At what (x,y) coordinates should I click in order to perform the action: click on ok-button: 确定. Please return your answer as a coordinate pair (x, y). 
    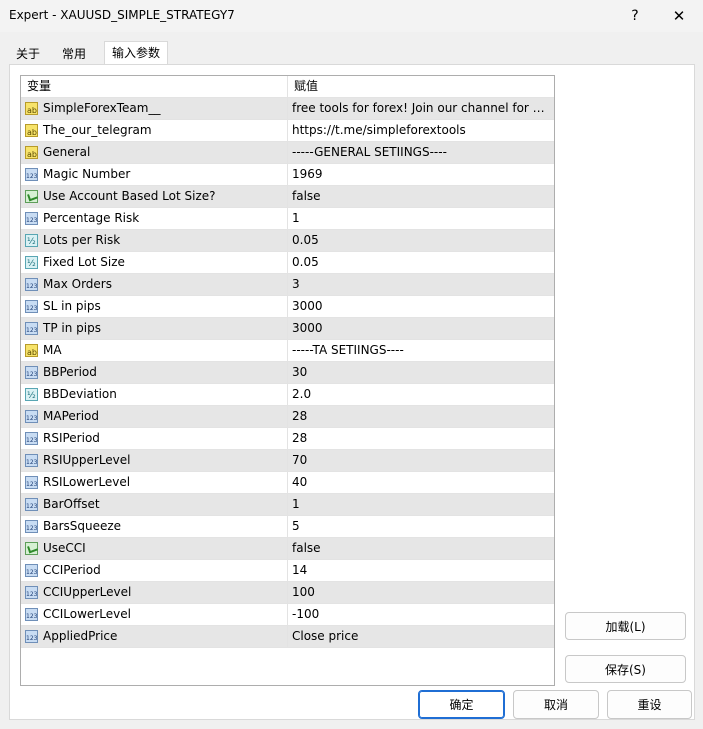
    Looking at the image, I should click on (461, 704).